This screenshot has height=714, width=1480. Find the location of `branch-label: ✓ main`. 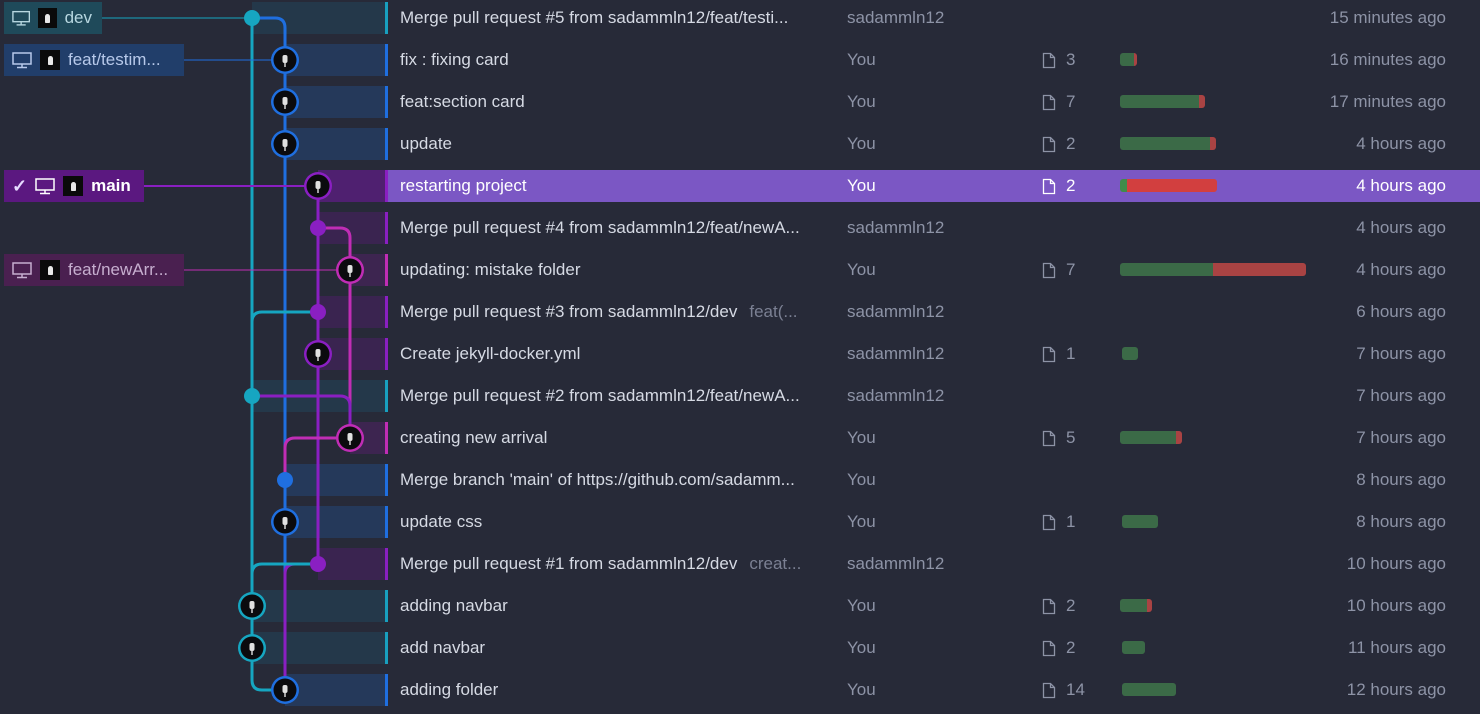

branch-label: ✓ main is located at coordinates (74, 186).